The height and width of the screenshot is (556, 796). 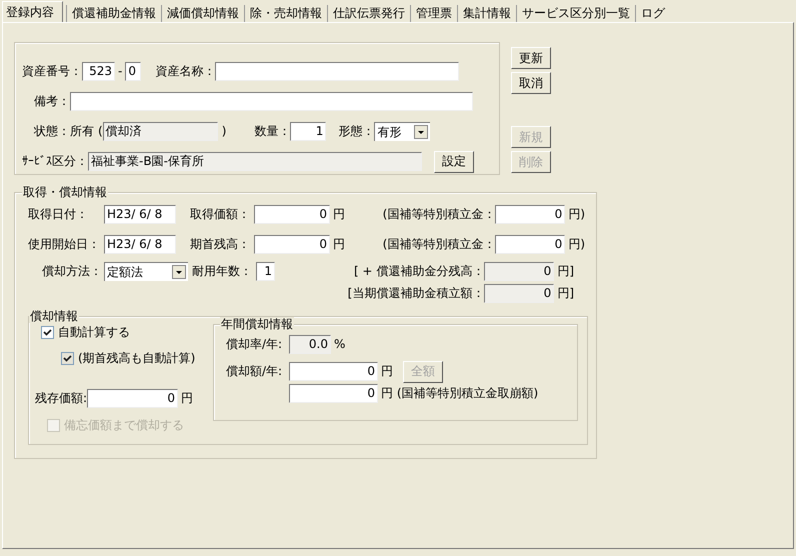 What do you see at coordinates (340, 344) in the screenshot?
I see `unit-text: %` at bounding box center [340, 344].